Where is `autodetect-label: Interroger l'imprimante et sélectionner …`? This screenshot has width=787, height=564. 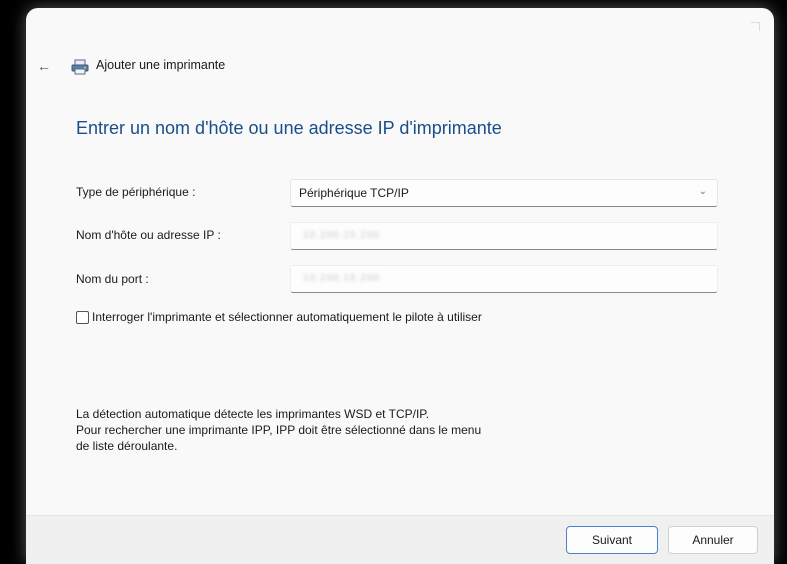
autodetect-label: Interroger l'imprimante et sélectionner … is located at coordinates (287, 317).